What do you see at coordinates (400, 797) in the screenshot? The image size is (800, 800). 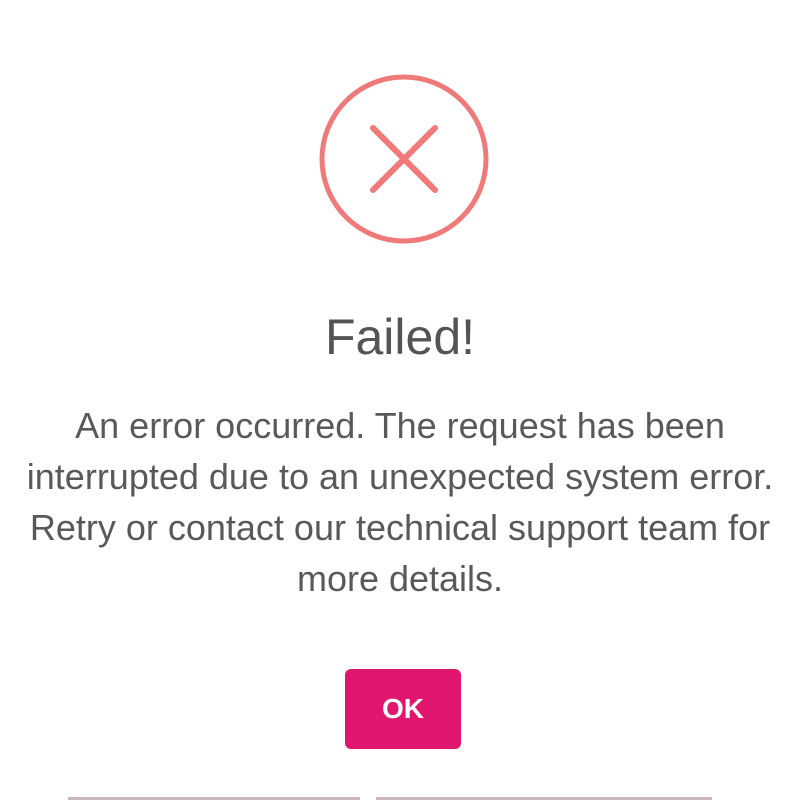 I see `bottom-edge` at bounding box center [400, 797].